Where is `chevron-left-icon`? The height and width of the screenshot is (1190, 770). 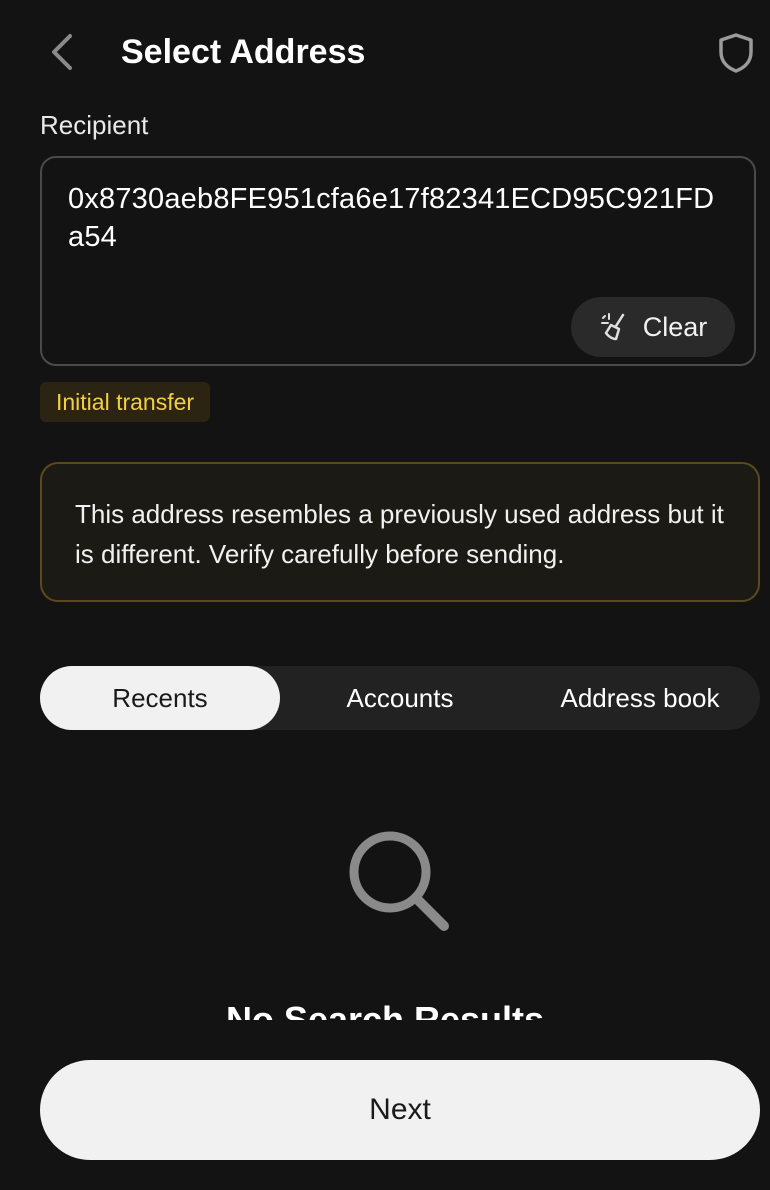
chevron-left-icon is located at coordinates (62, 52).